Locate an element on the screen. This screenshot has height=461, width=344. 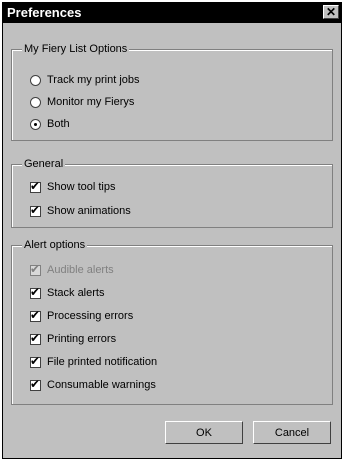
checkbox-label: Stack alerts is located at coordinates (76, 293).